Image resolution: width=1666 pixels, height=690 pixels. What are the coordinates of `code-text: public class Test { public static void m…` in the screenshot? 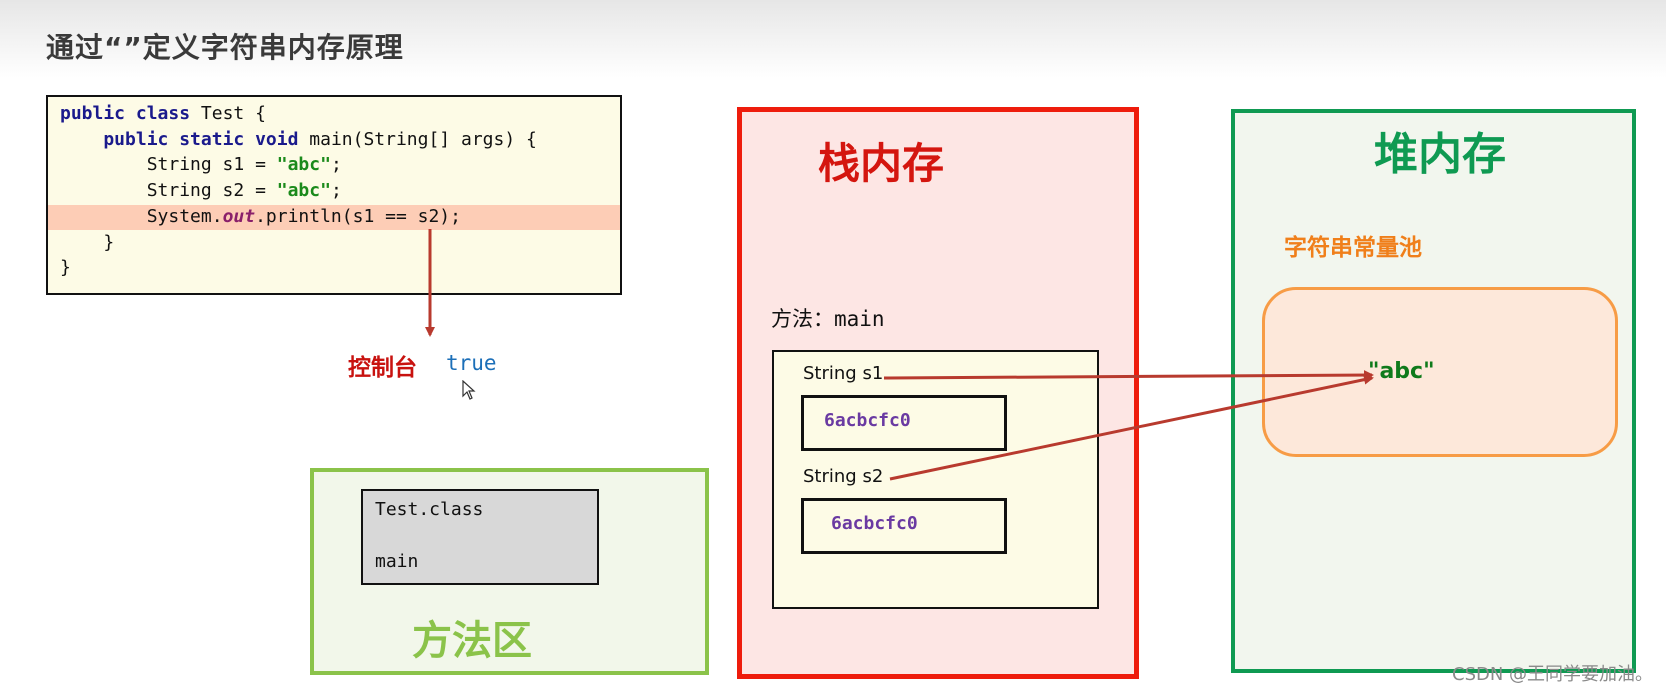 It's located at (298, 191).